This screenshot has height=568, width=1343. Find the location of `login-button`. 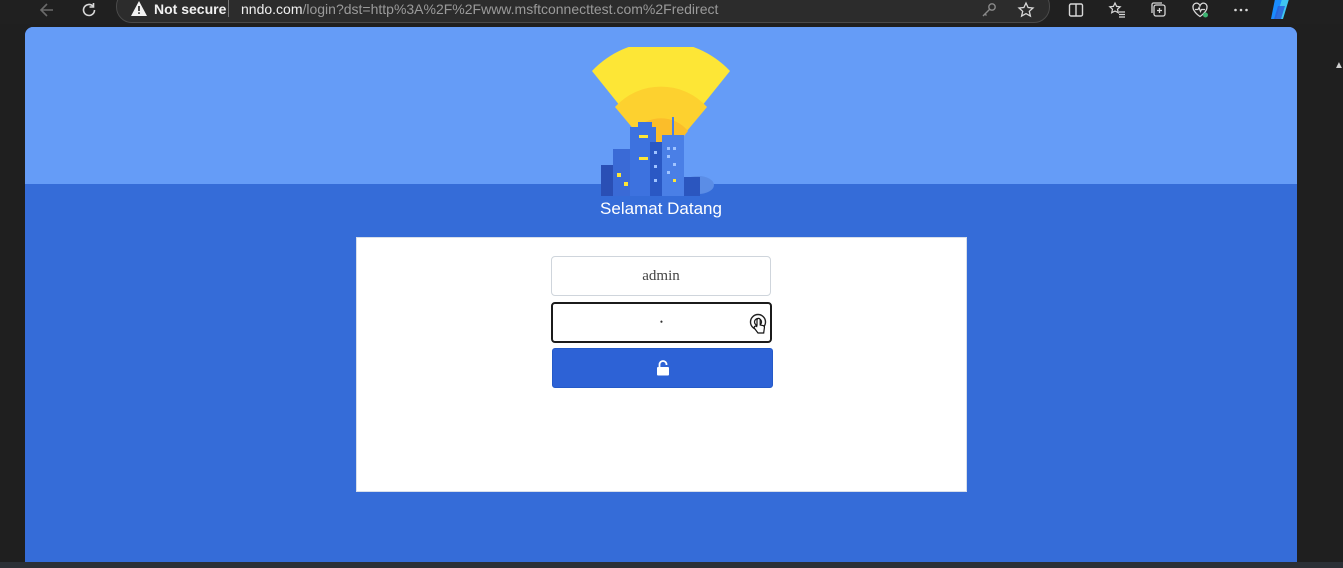

login-button is located at coordinates (662, 368).